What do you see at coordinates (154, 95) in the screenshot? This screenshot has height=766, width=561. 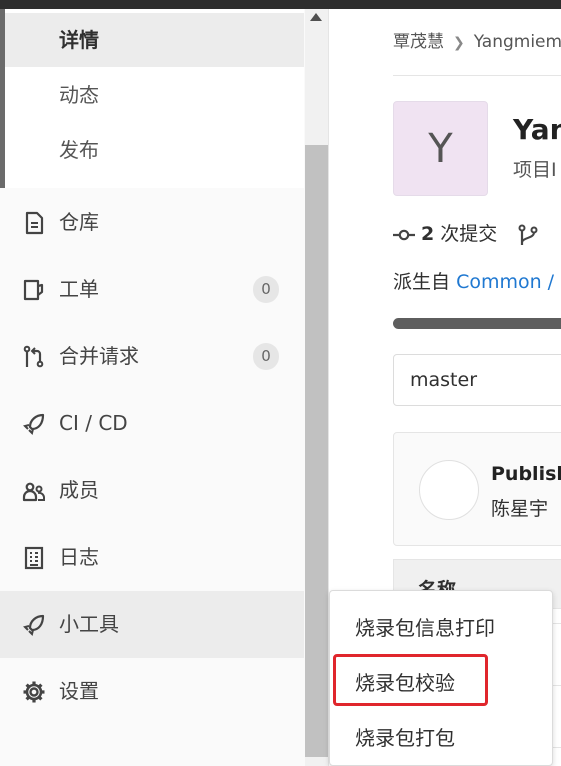 I see `sub-nav-activity: 动态` at bounding box center [154, 95].